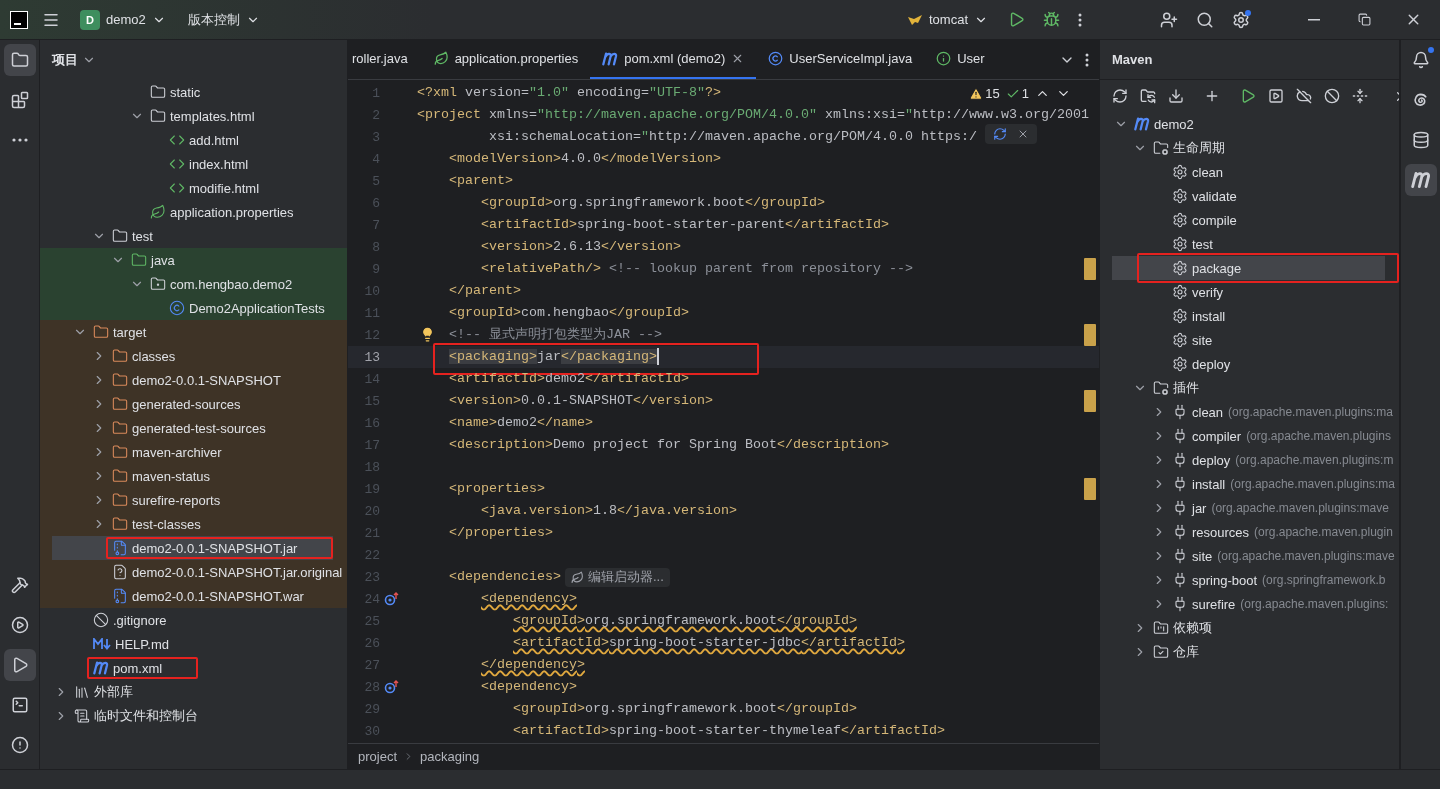 The height and width of the screenshot is (789, 1440). I want to click on run-config-widget: tomcat, so click(947, 19).